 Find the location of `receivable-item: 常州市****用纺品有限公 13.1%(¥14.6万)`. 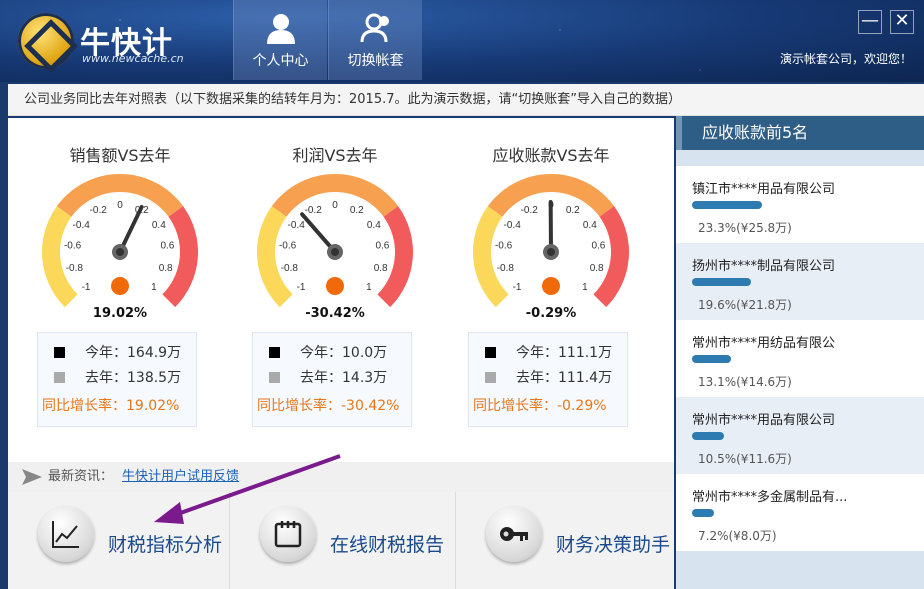

receivable-item: 常州市****用纺品有限公 13.1%(¥14.6万) is located at coordinates (800, 358).